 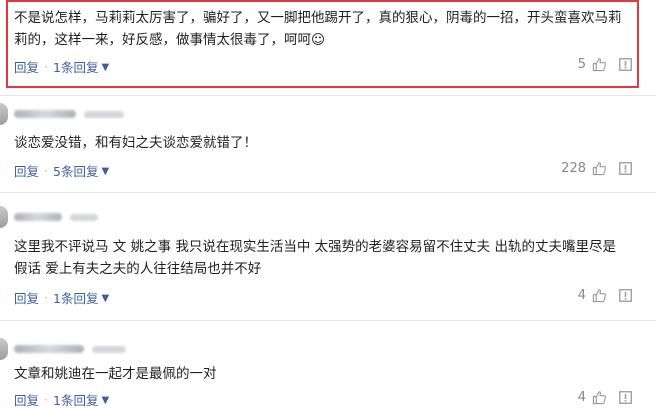 I want to click on comment-meta: 5, so click(x=605, y=64).